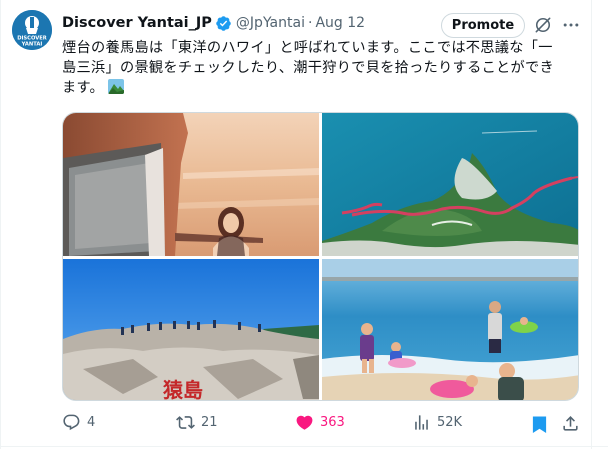 The image size is (608, 449). I want to click on column-border-right, so click(591, 224).